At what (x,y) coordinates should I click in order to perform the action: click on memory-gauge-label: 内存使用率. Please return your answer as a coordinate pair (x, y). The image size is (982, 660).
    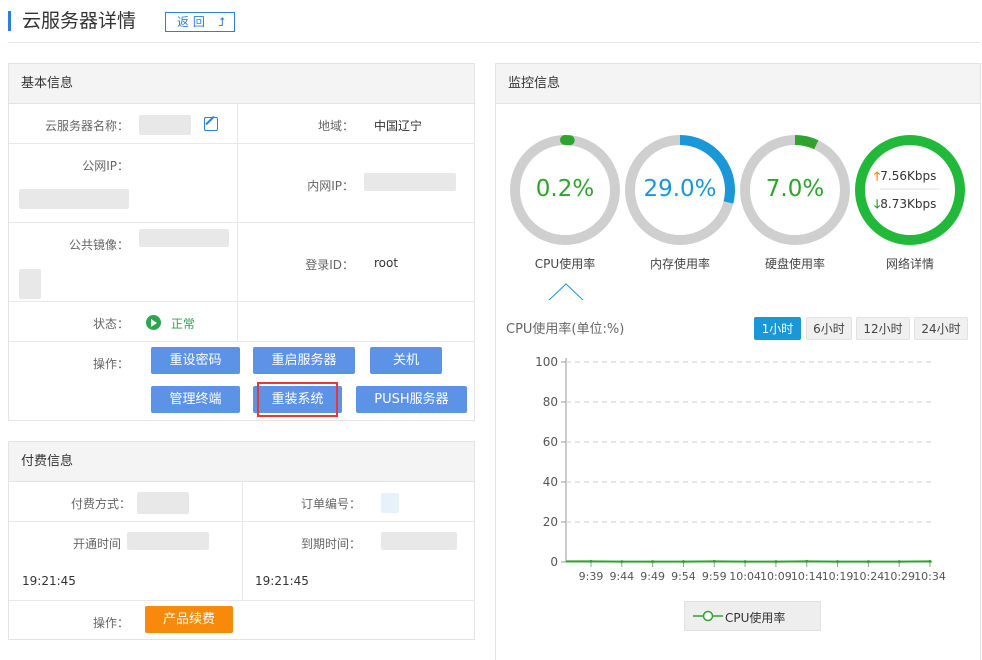
    Looking at the image, I should click on (679, 264).